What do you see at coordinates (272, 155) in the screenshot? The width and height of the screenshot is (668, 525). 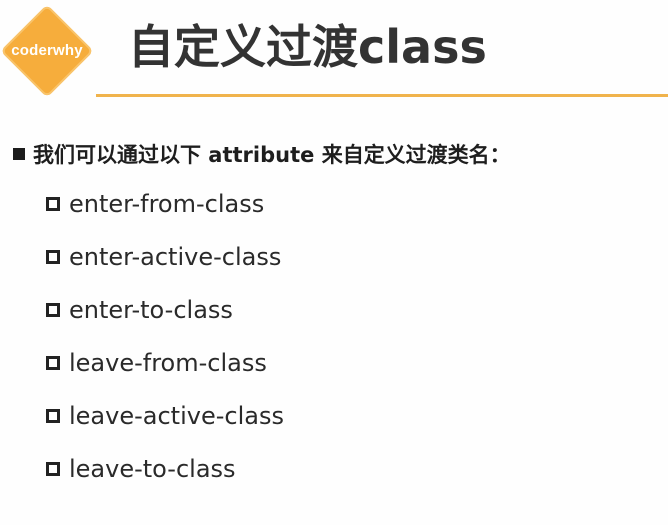 I see `main-bullet-text: 我们可以通过以下 attribute 来自定义过渡类名：` at bounding box center [272, 155].